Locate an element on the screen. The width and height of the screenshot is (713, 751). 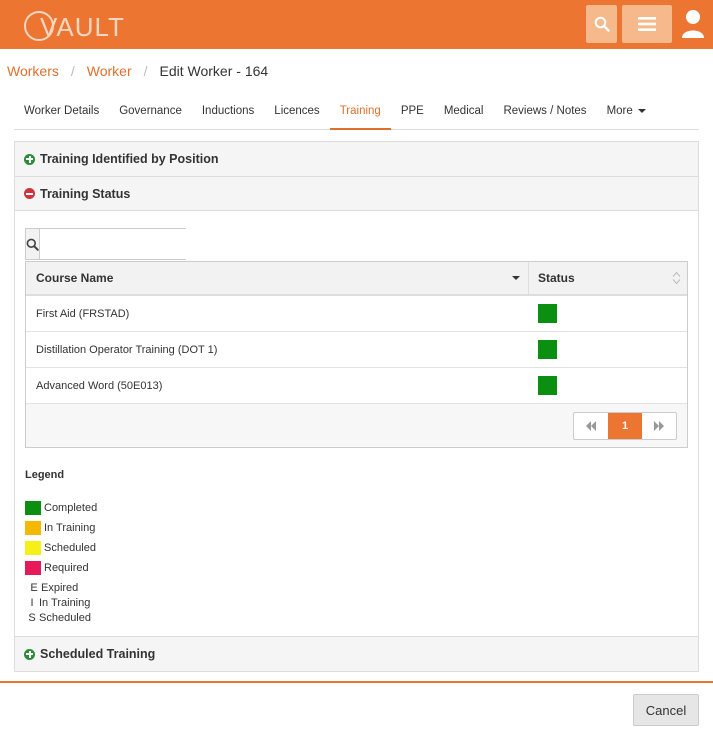
legend-code-label: Expired is located at coordinates (60, 588).